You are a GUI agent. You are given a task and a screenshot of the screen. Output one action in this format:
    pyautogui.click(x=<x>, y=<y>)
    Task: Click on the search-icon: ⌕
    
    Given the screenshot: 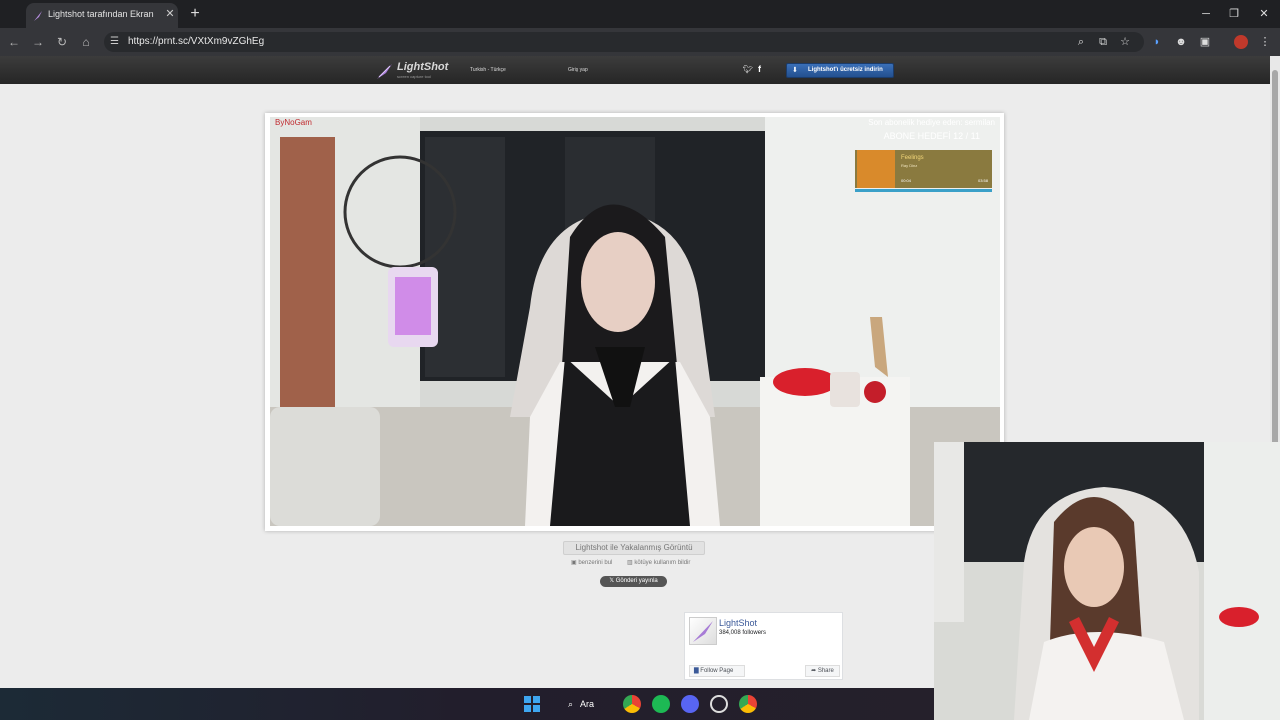 What is the action you would take?
    pyautogui.click(x=571, y=704)
    